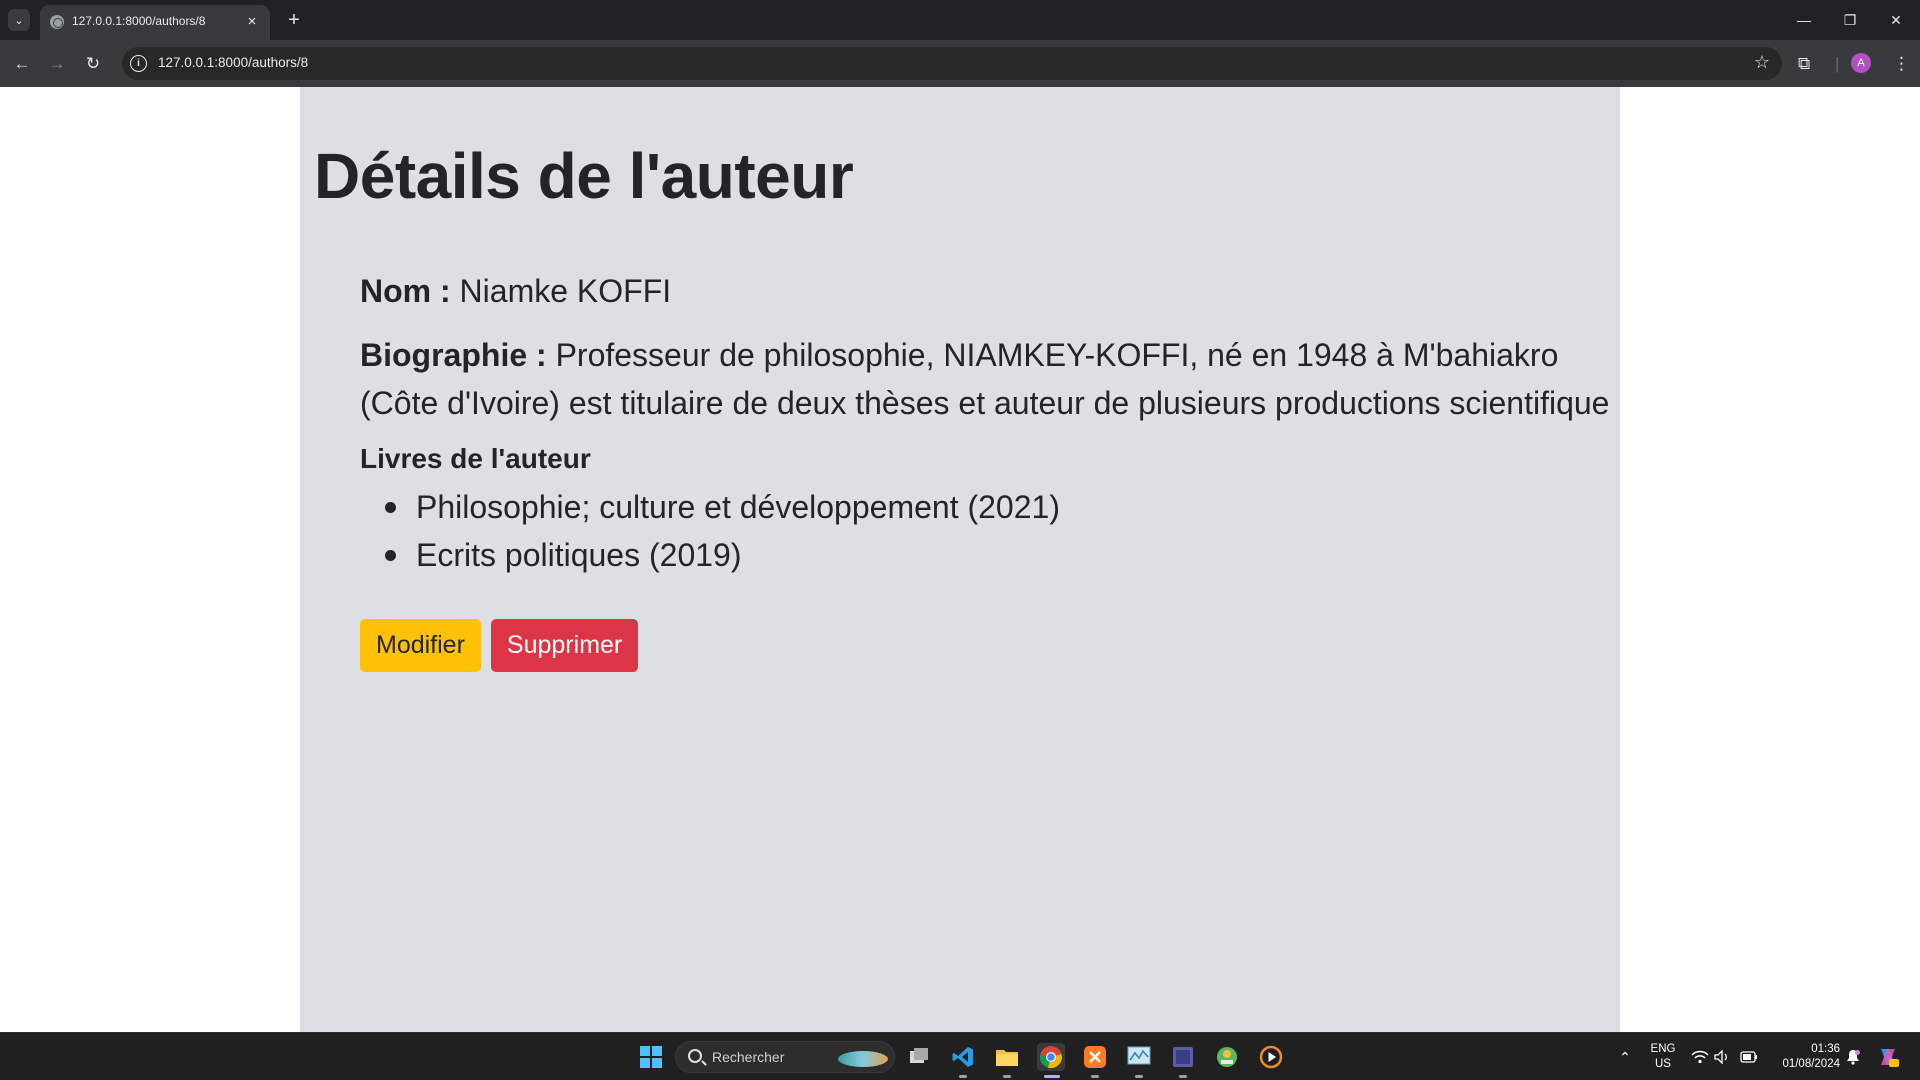 The image size is (1920, 1080). What do you see at coordinates (19, 20) in the screenshot?
I see `tab-search-chevron-icon: ⌄` at bounding box center [19, 20].